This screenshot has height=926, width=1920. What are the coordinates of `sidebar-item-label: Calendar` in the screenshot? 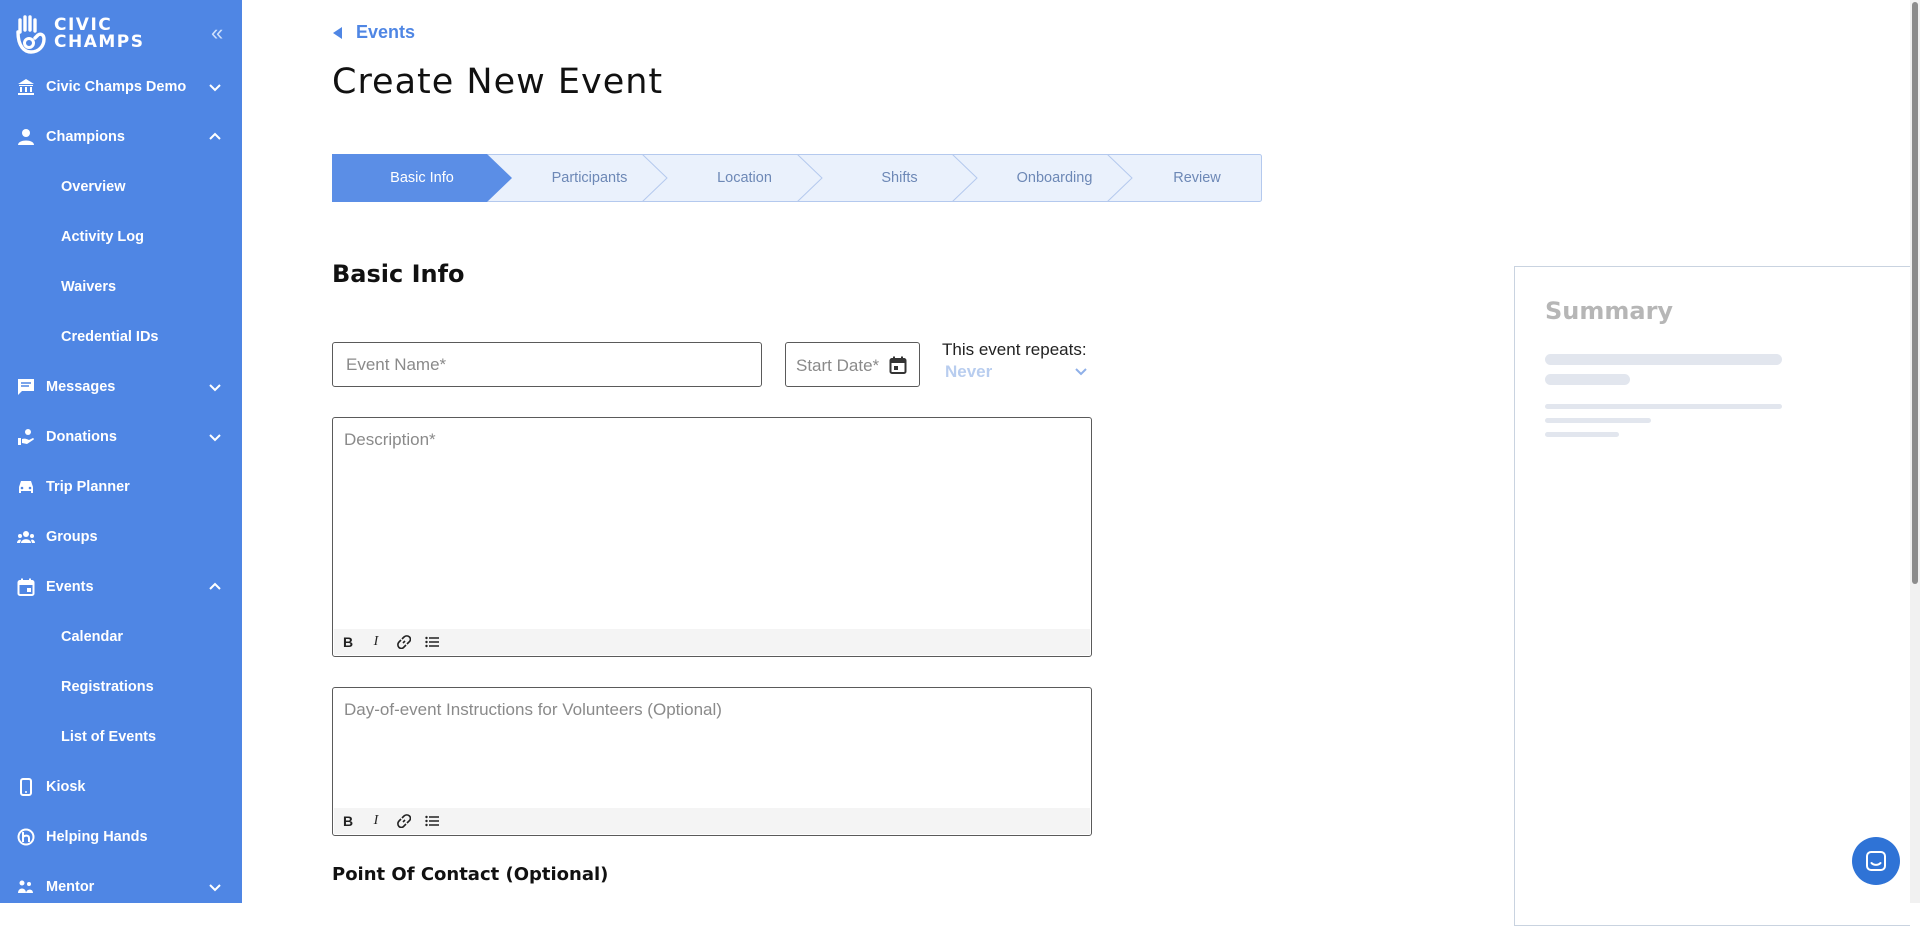 It's located at (92, 637).